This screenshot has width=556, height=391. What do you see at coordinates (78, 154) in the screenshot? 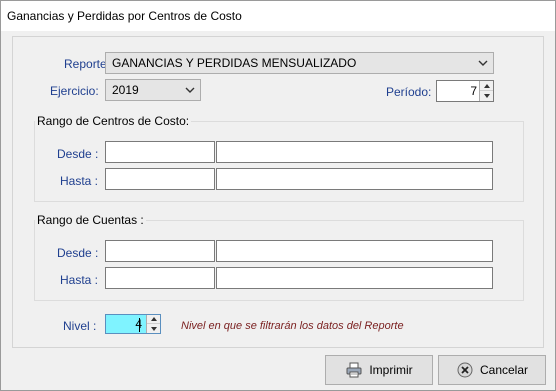
I see `centros-desde-label: Desde :` at bounding box center [78, 154].